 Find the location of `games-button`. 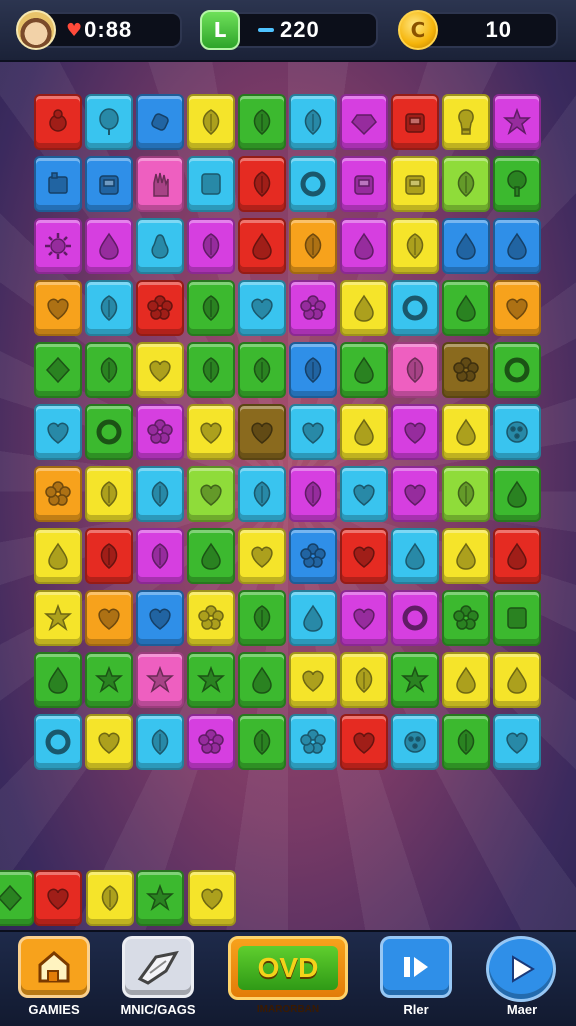

games-button is located at coordinates (54, 967).